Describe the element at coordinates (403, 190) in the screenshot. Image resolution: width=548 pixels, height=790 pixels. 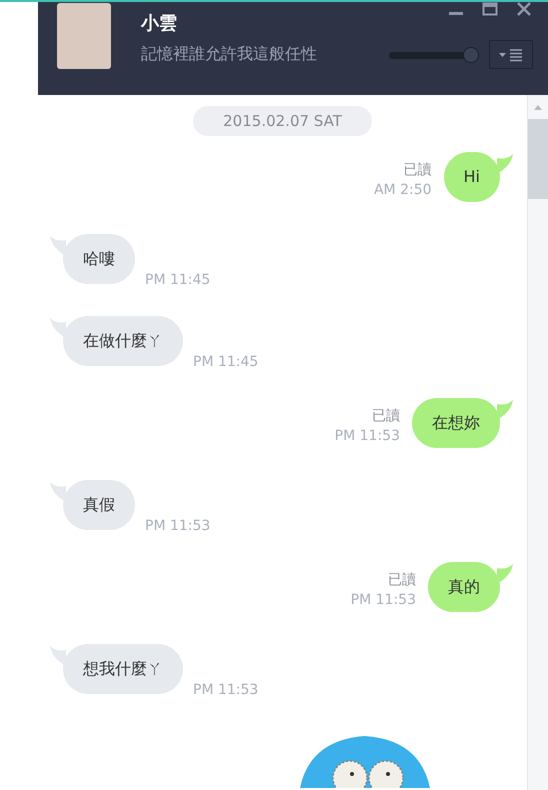
I see `message-time: AM 2:50` at that location.